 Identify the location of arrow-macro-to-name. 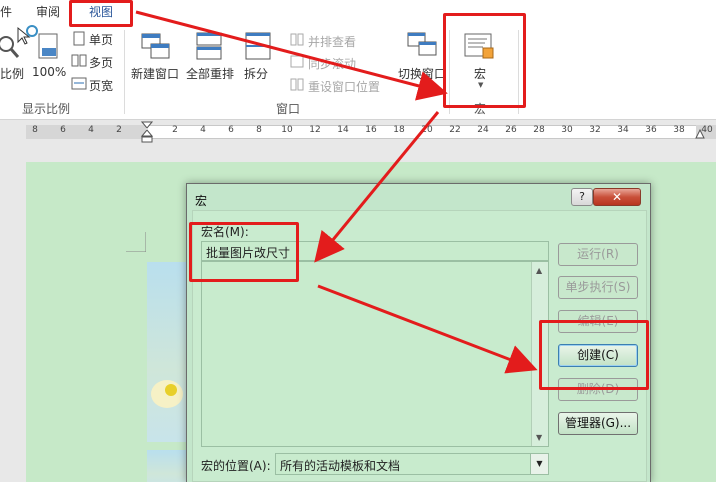
(377, 187).